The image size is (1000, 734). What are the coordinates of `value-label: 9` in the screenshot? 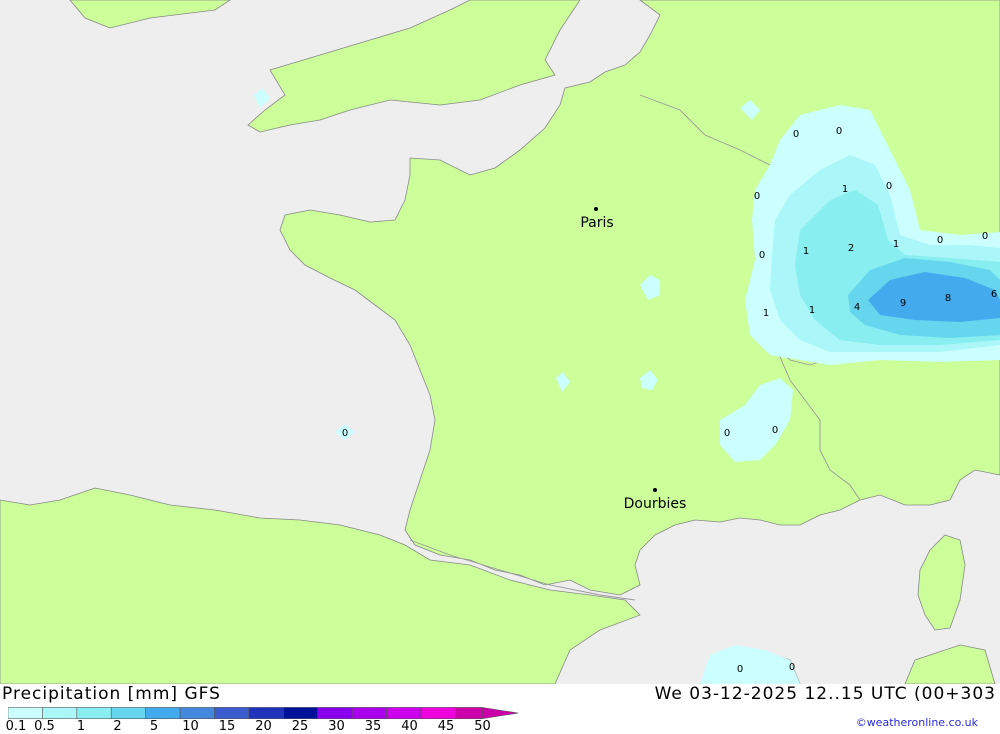 It's located at (903, 303).